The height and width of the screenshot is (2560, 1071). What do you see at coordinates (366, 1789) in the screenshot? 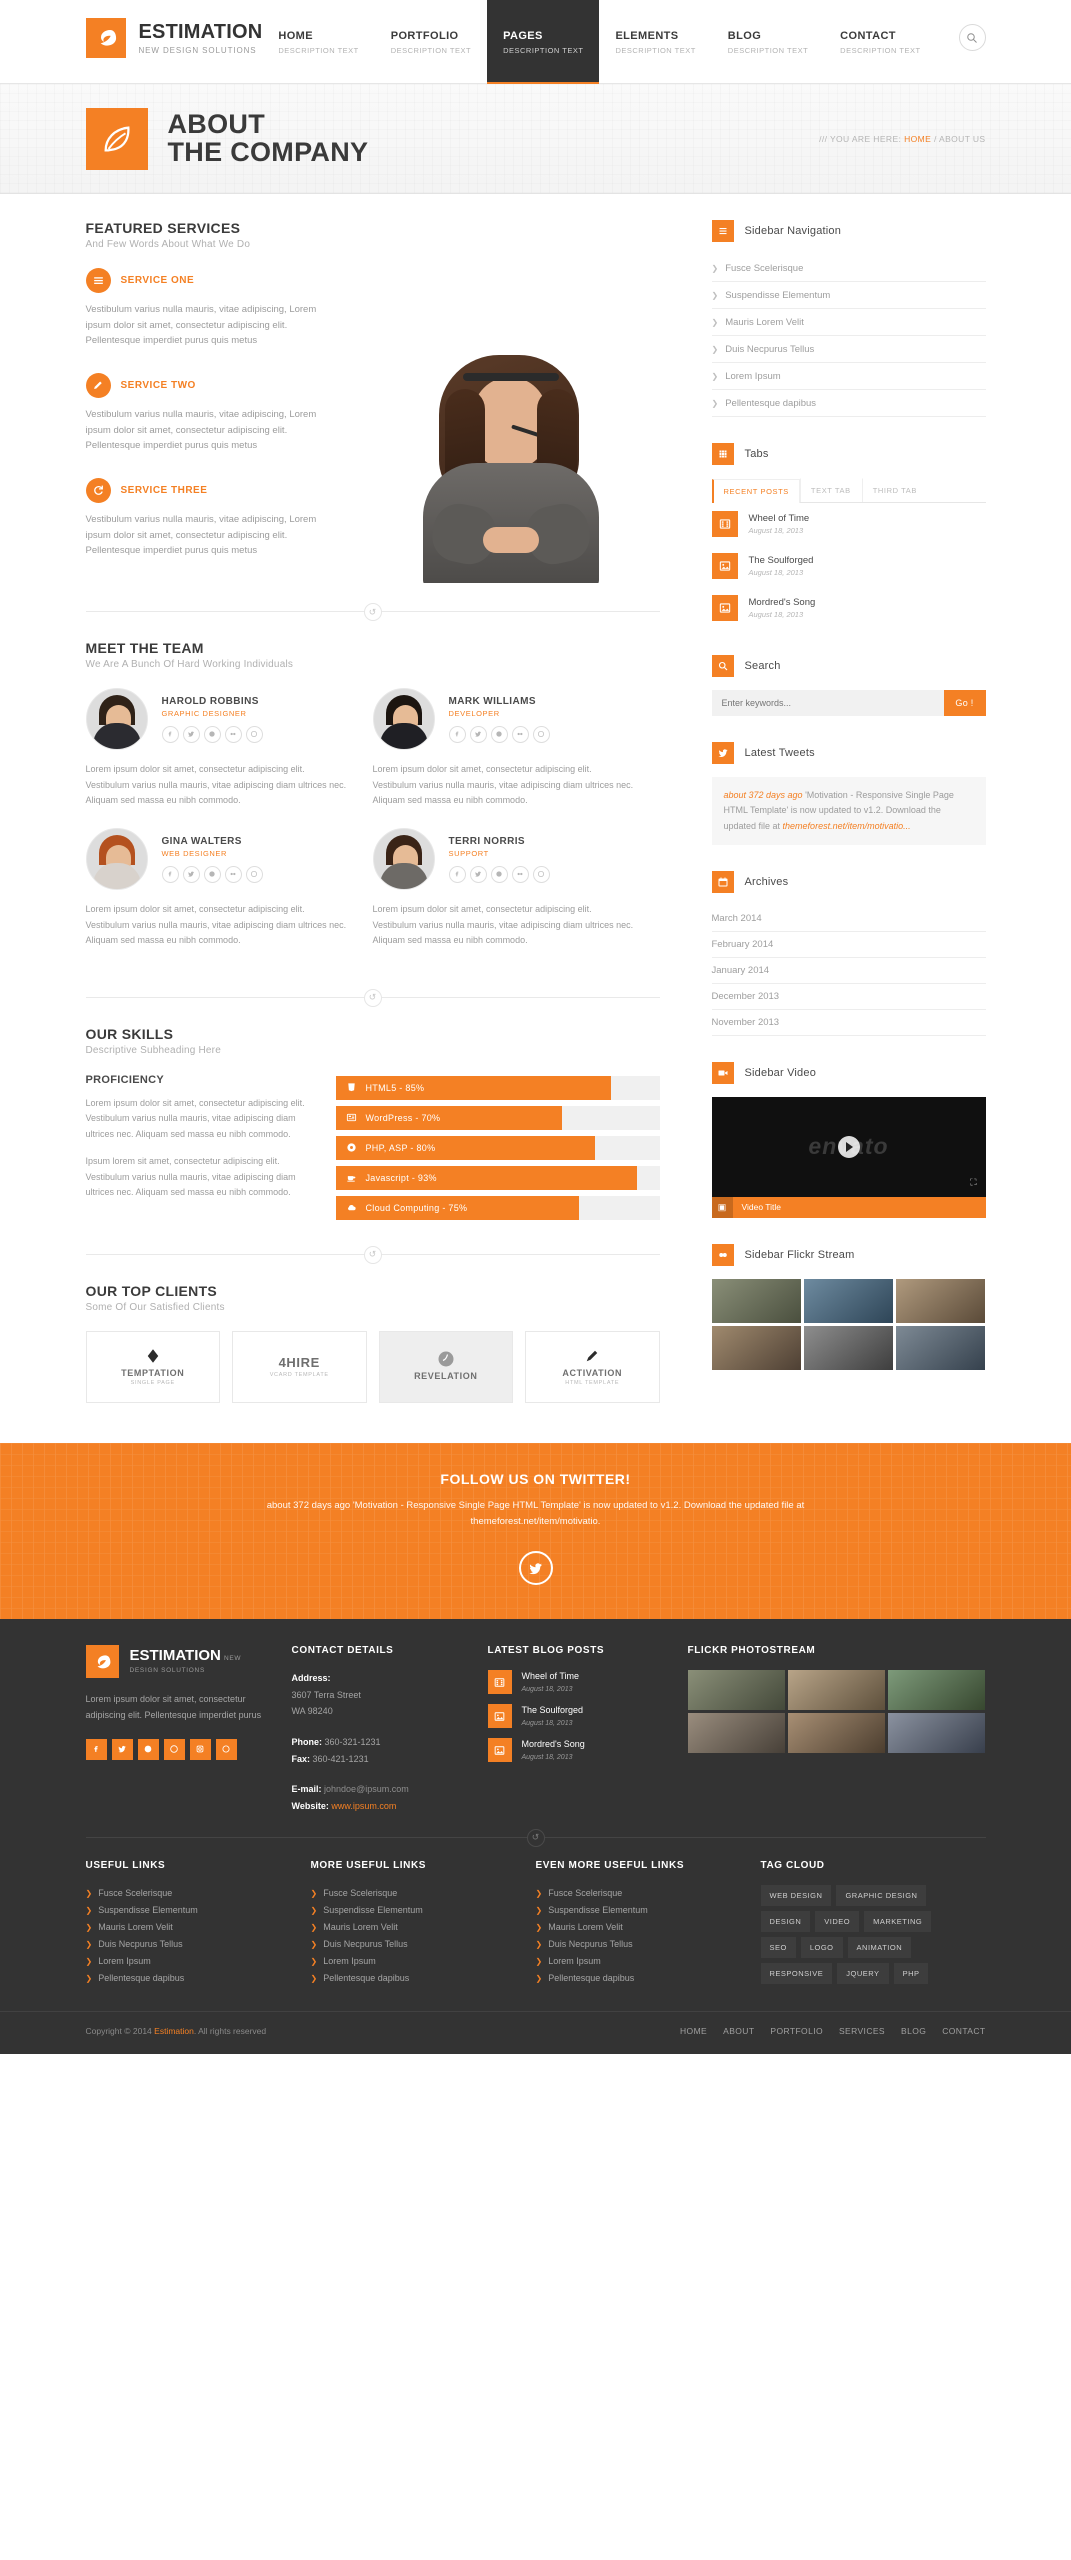
I see `email-value: johndoe@ipsum.com` at bounding box center [366, 1789].